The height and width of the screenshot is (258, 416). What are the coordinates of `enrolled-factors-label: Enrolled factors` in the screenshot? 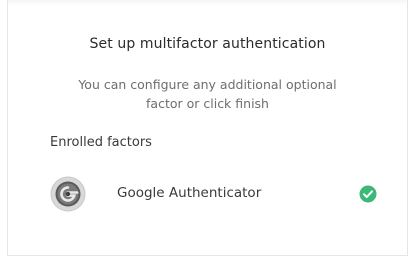 It's located at (101, 142).